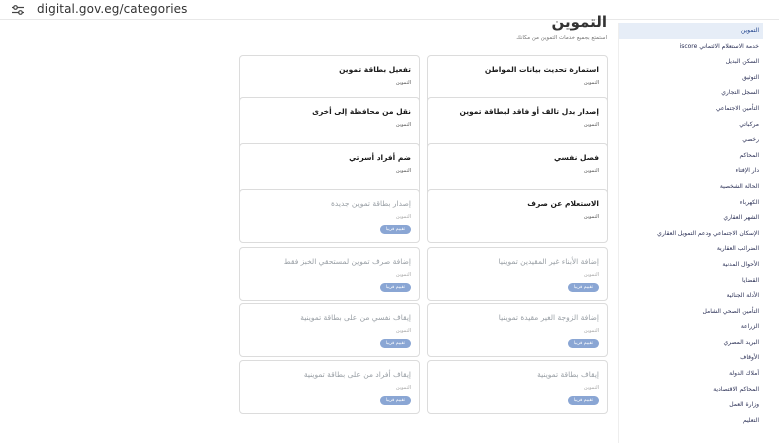  What do you see at coordinates (517, 216) in the screenshot?
I see `service-card: الاستعلام عن صرف التموين` at bounding box center [517, 216].